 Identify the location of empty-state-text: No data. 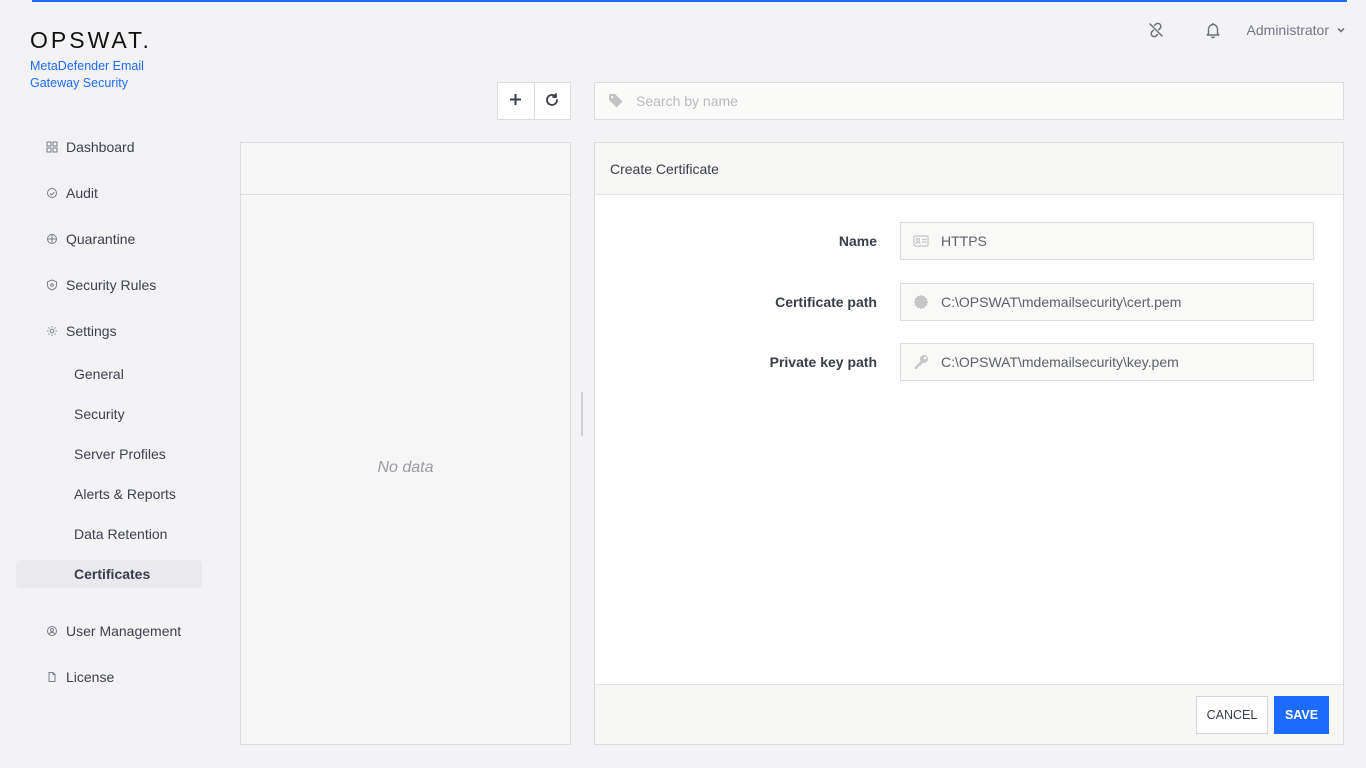
(405, 467).